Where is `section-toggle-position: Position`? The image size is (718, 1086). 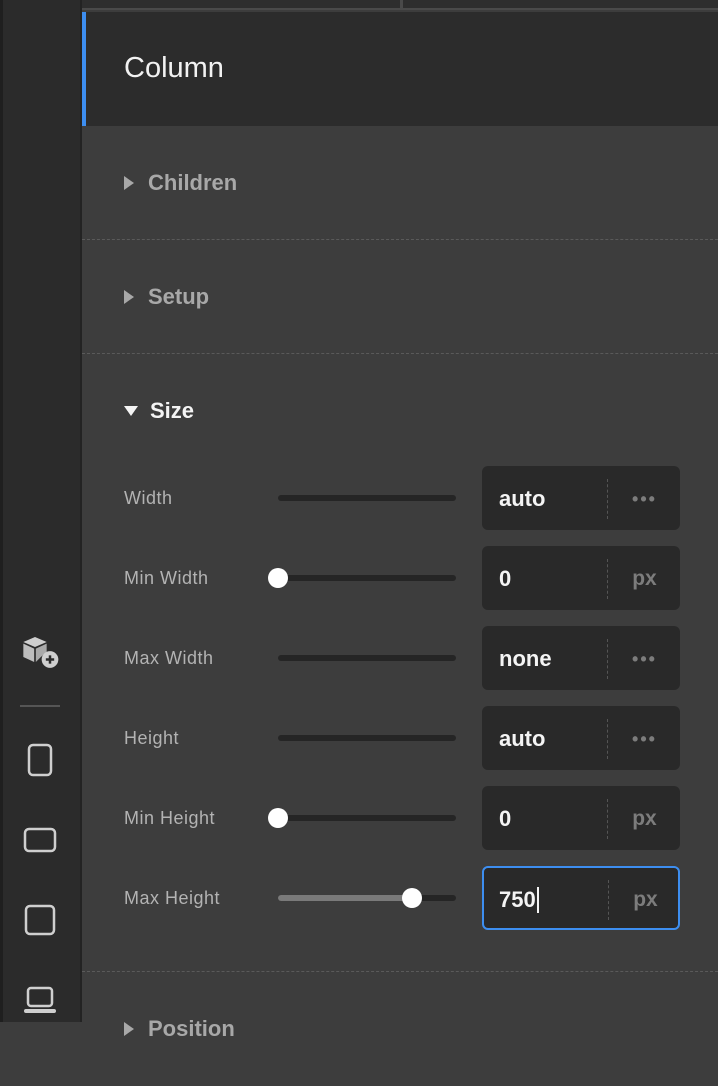 section-toggle-position: Position is located at coordinates (179, 1029).